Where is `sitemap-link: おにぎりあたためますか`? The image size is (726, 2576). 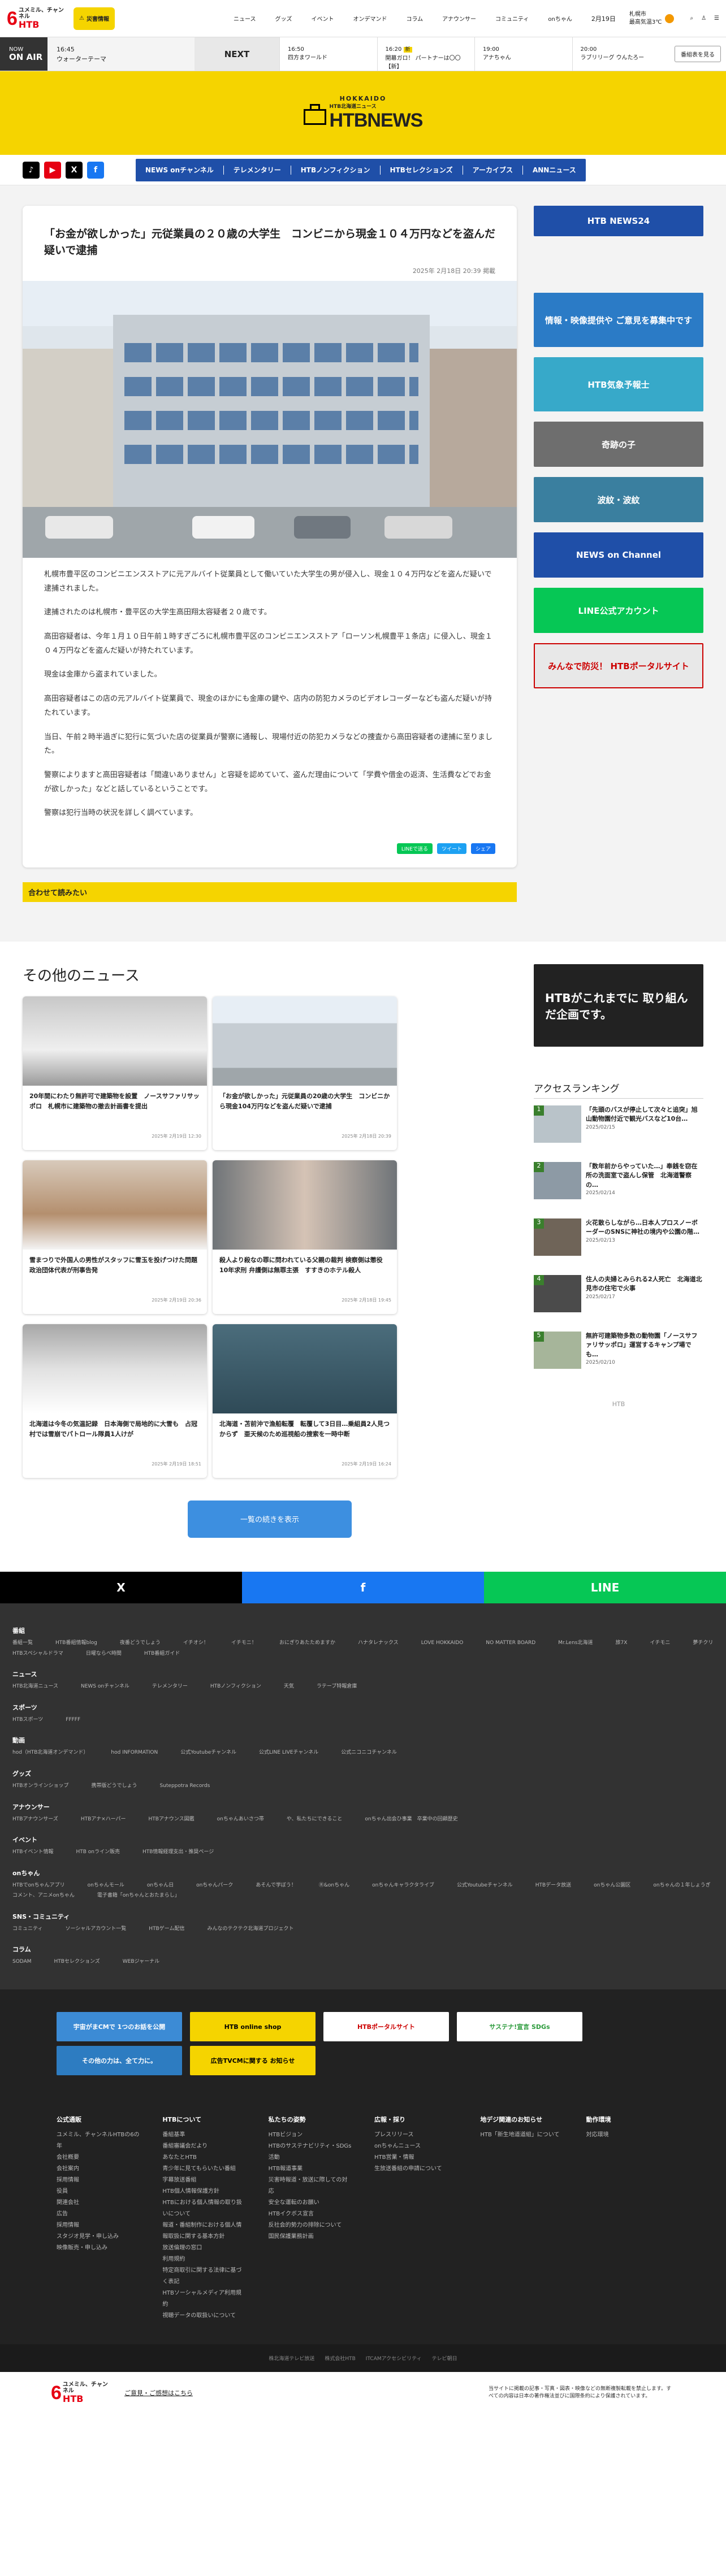
sitemap-link: おにぎりあたためますか is located at coordinates (307, 1643).